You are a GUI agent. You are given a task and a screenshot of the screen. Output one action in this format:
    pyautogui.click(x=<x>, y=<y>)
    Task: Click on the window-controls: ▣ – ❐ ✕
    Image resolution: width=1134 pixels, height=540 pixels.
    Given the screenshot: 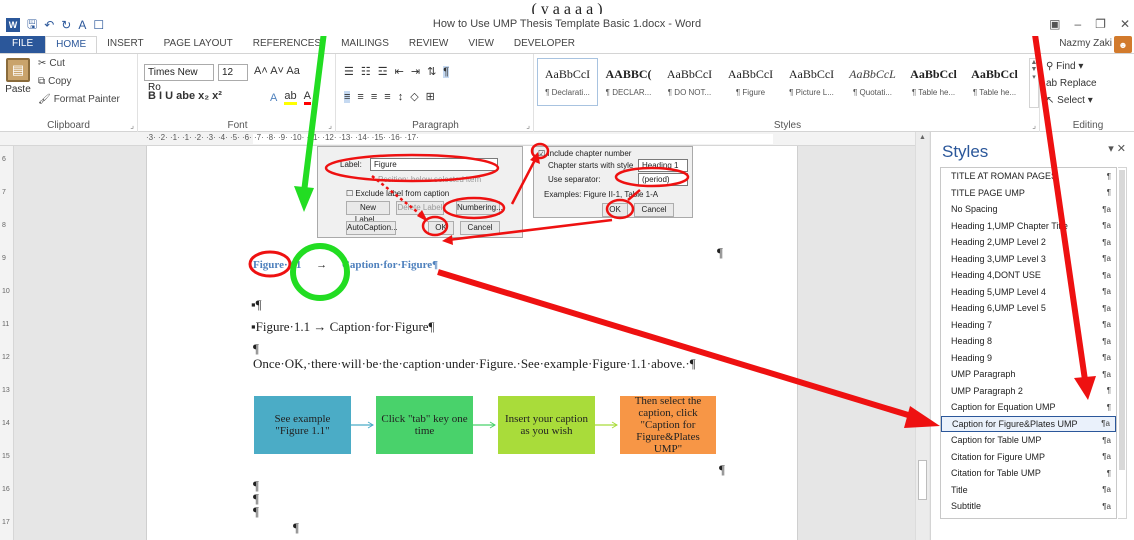 What is the action you would take?
    pyautogui.click(x=1089, y=24)
    